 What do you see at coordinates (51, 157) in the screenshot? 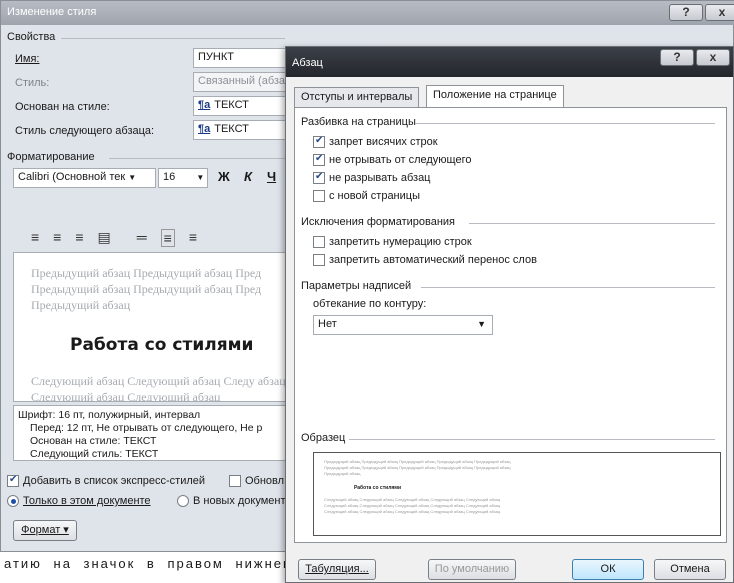
I see `formatting-header: Форматирование` at bounding box center [51, 157].